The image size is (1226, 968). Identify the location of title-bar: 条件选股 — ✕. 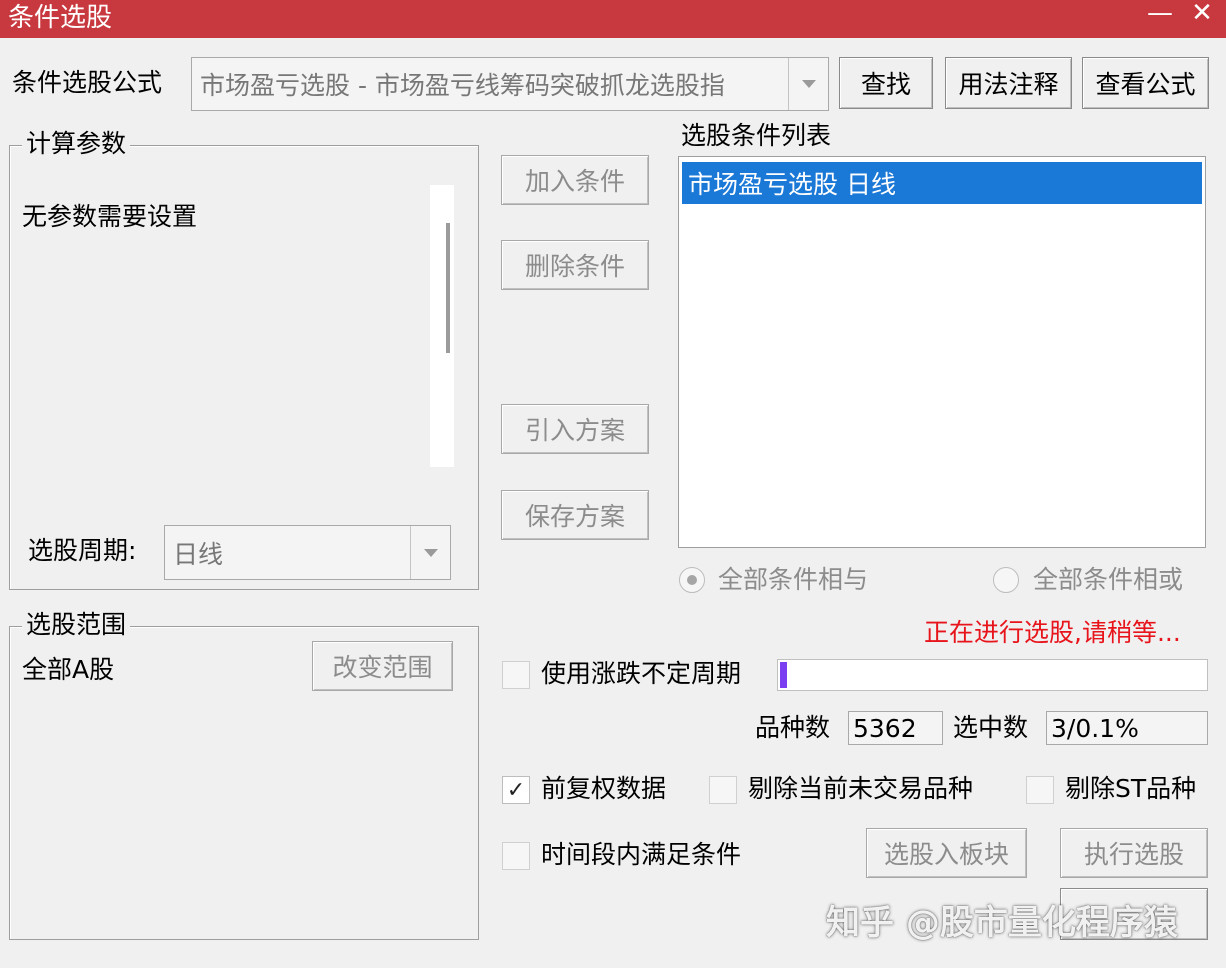
(613, 19).